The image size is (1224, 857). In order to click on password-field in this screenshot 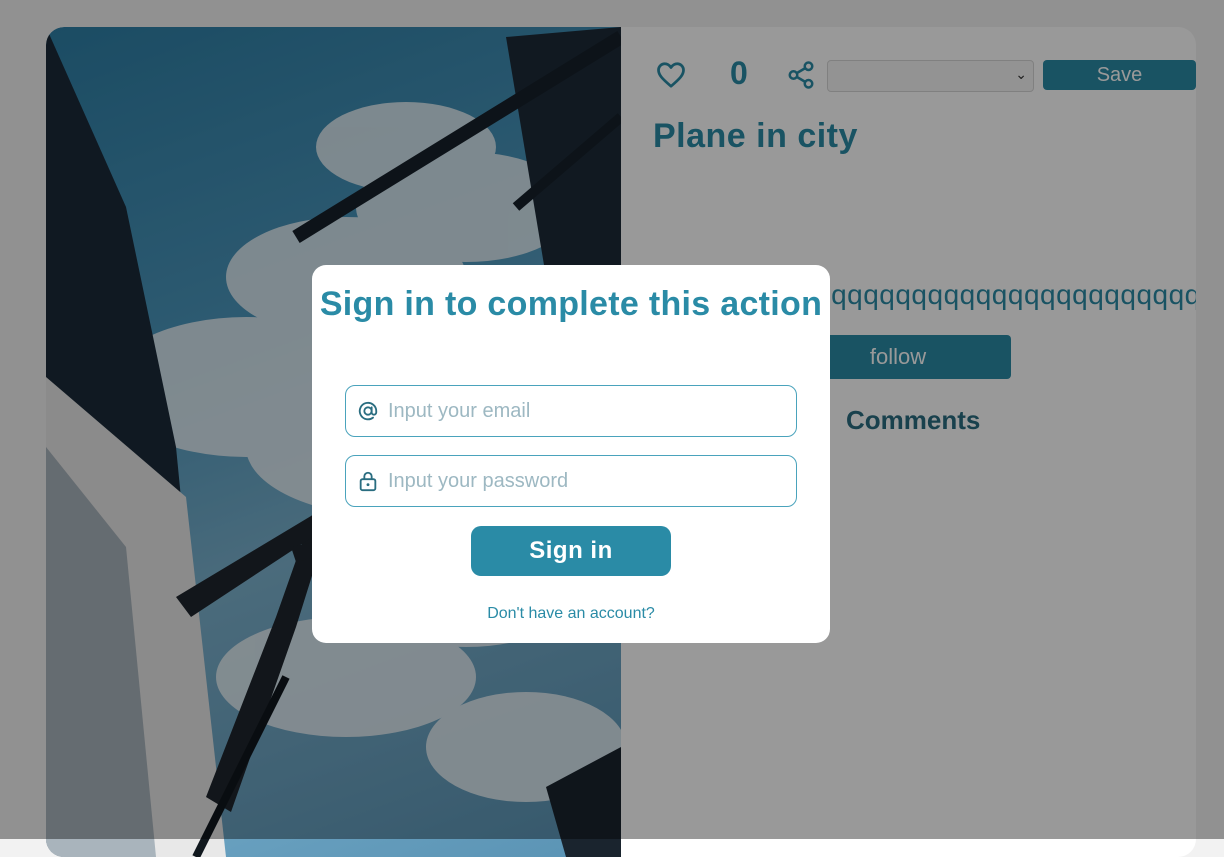, I will do `click(588, 481)`.